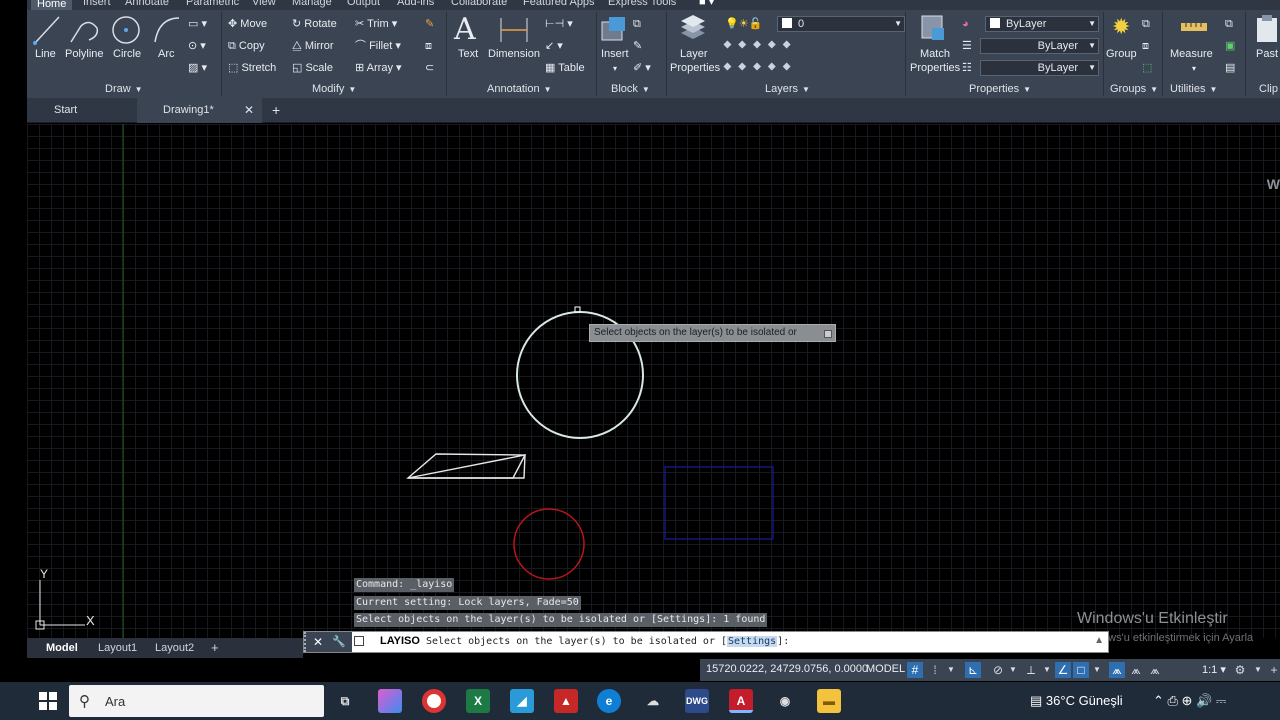  What do you see at coordinates (468, 54) in the screenshot?
I see `text-button: Text` at bounding box center [468, 54].